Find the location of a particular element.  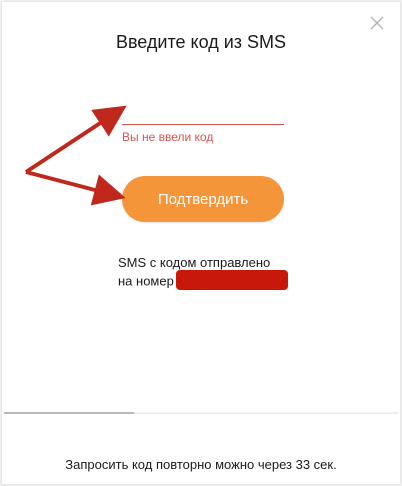

confirm-button: Подтвердить is located at coordinates (203, 199).